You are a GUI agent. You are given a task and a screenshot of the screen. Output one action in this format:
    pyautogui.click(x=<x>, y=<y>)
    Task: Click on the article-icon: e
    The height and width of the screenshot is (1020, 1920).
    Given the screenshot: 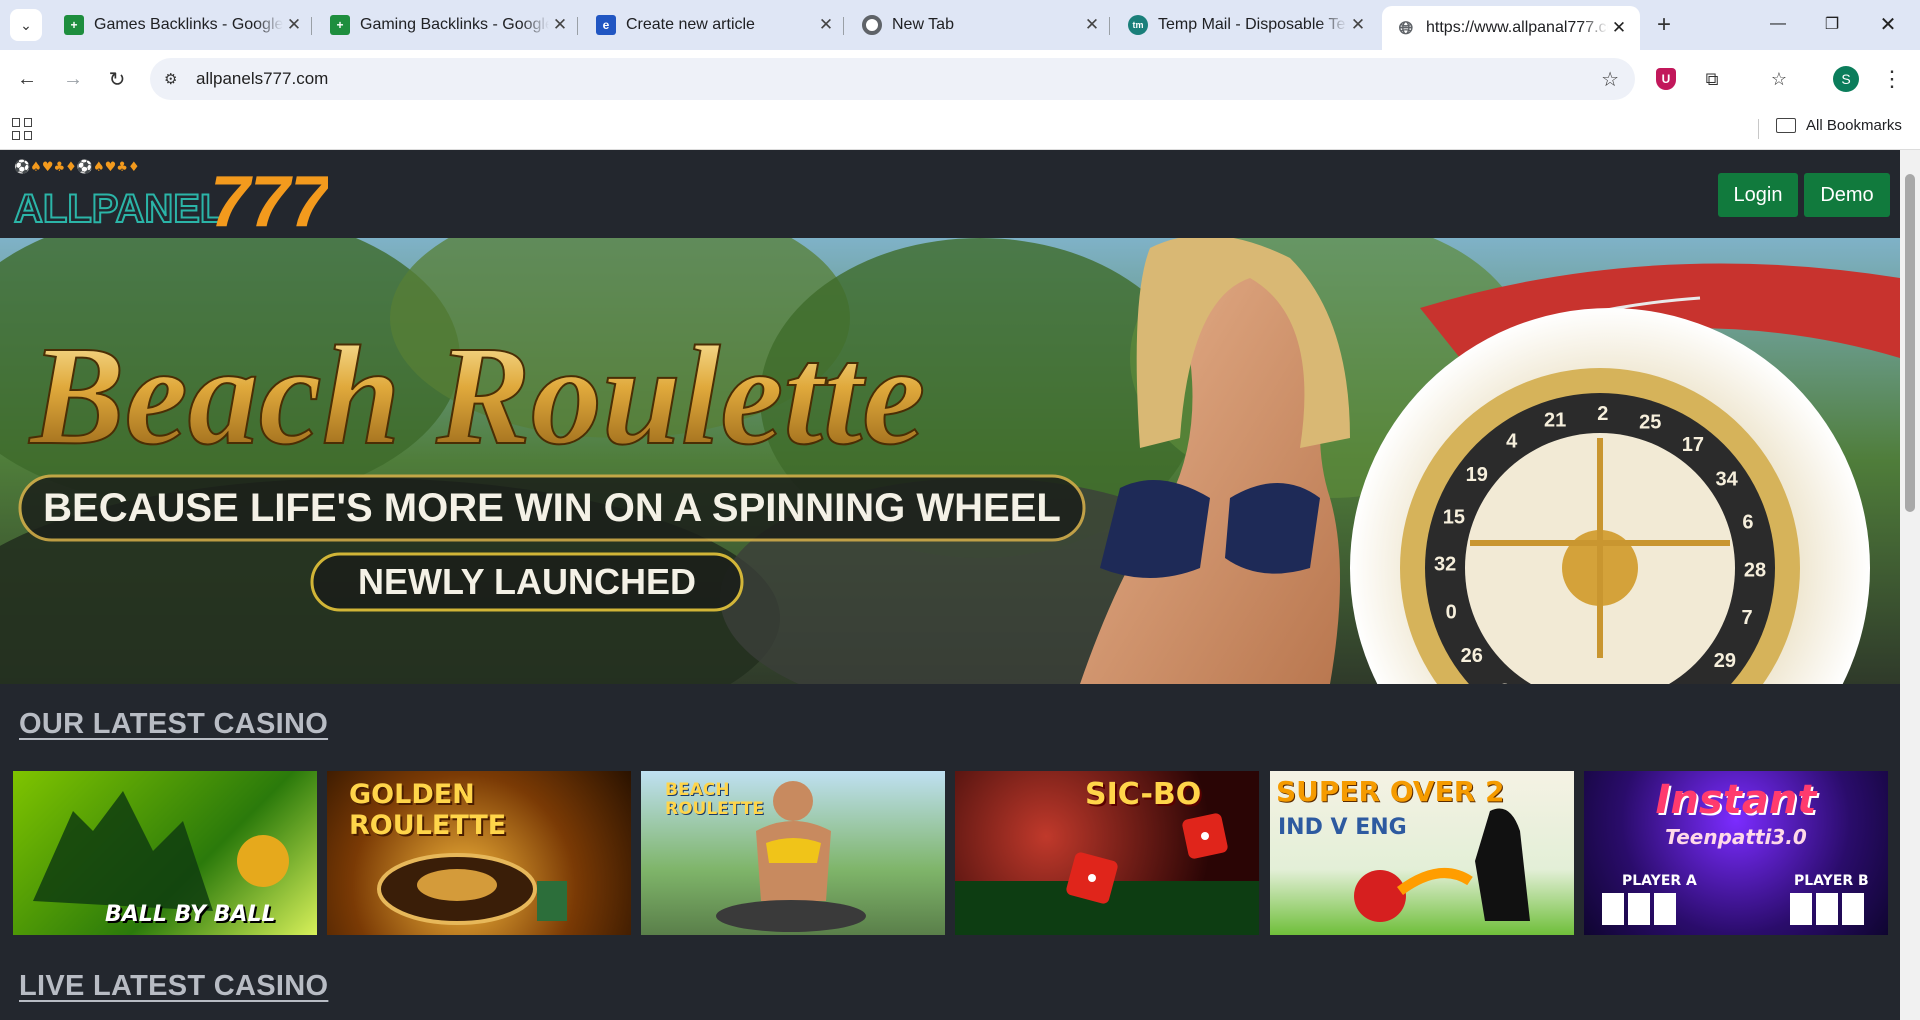 What is the action you would take?
    pyautogui.click(x=606, y=25)
    